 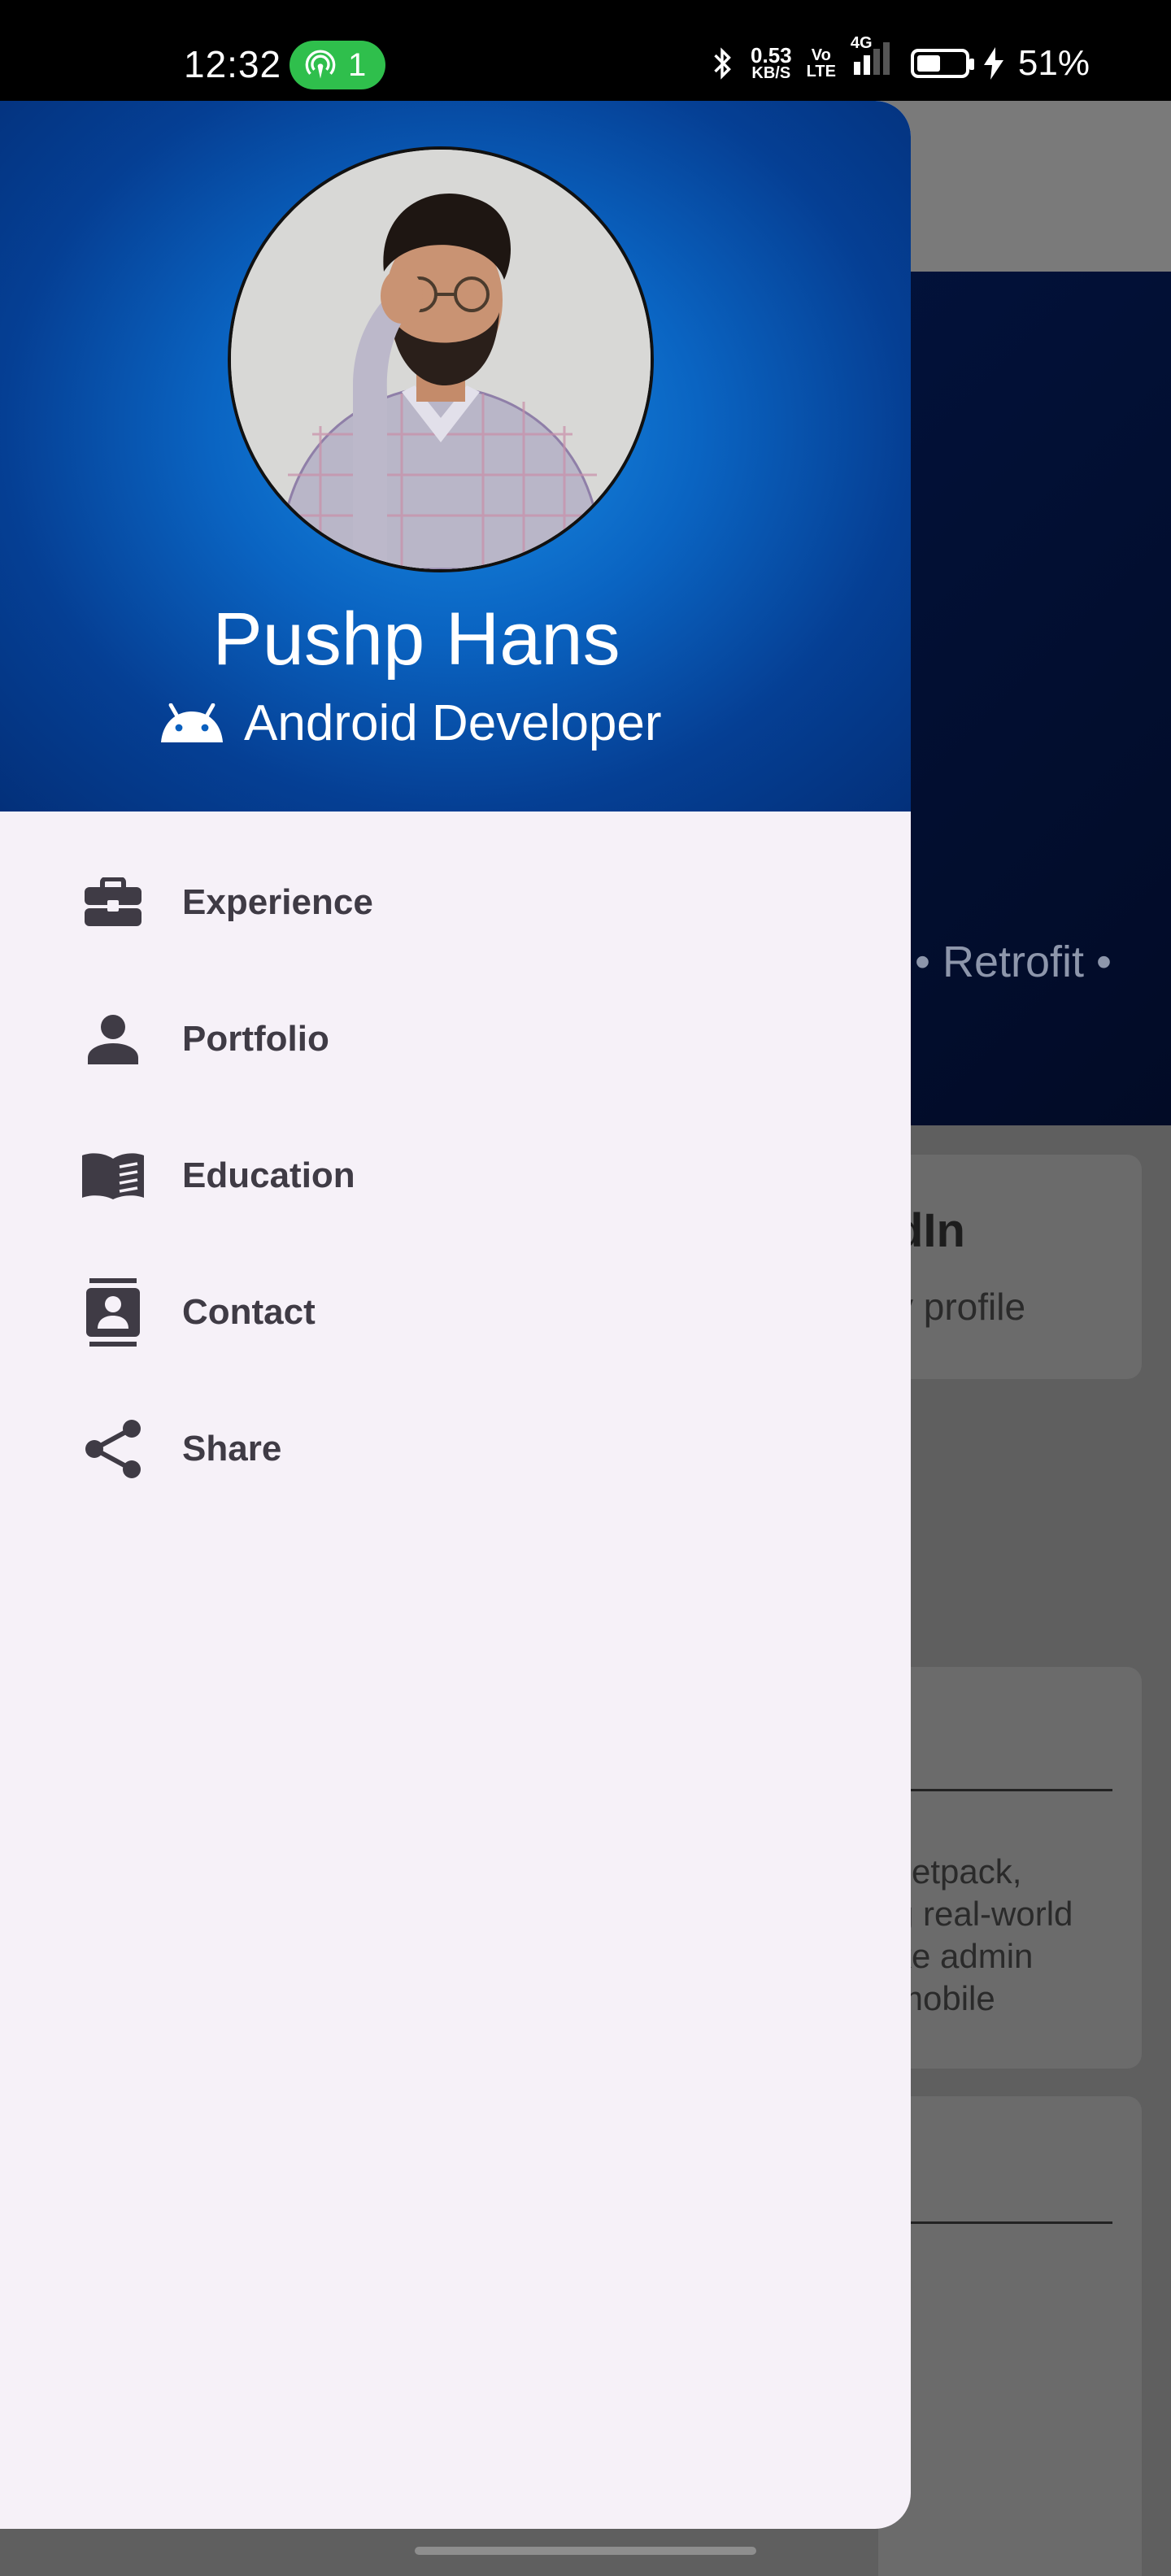 What do you see at coordinates (441, 359) in the screenshot?
I see `profile-avatar` at bounding box center [441, 359].